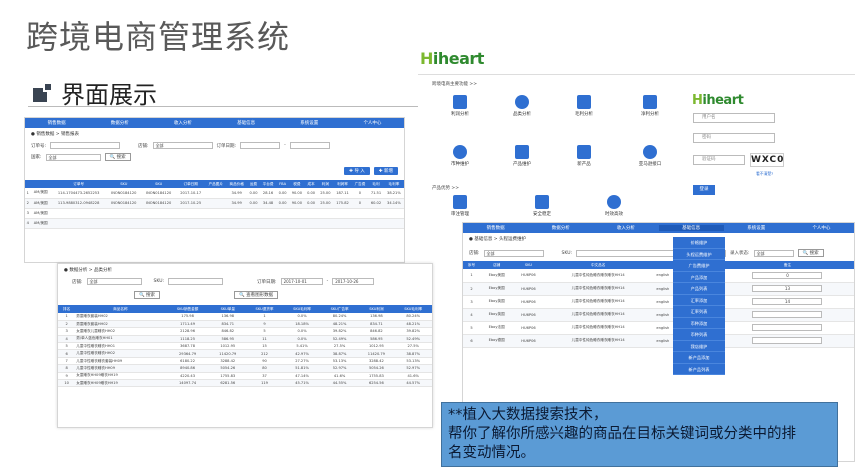  I want to click on function-icon-item: 品类分析, so click(522, 106).